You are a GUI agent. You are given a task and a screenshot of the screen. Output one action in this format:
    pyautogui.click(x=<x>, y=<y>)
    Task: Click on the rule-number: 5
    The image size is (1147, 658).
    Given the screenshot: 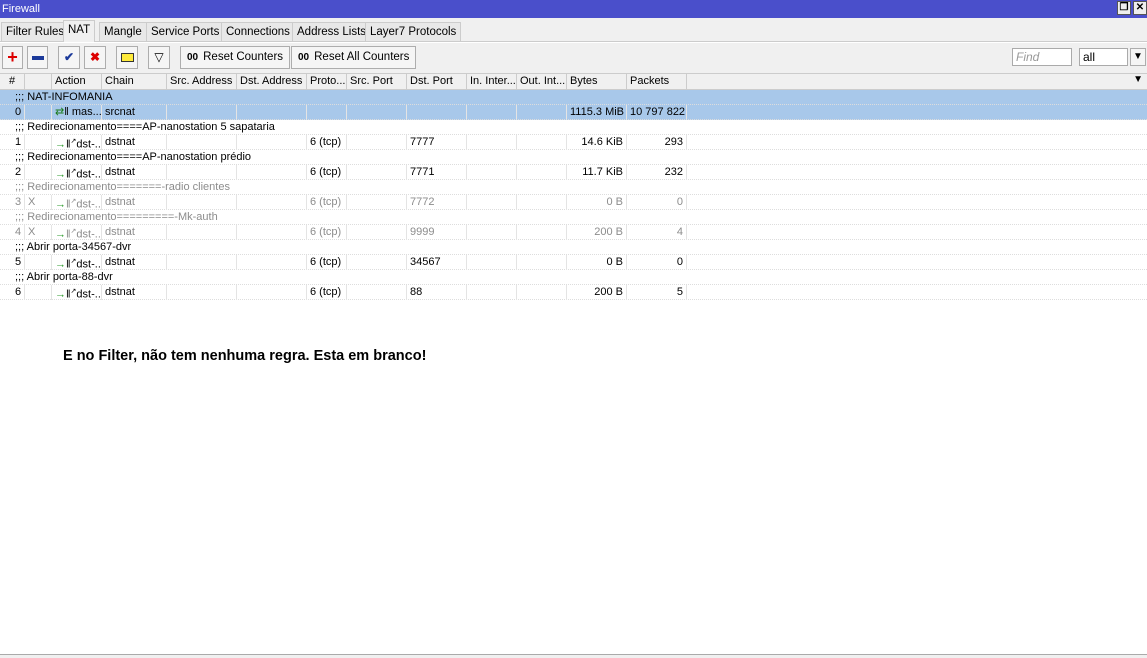 What is the action you would take?
    pyautogui.click(x=12, y=262)
    